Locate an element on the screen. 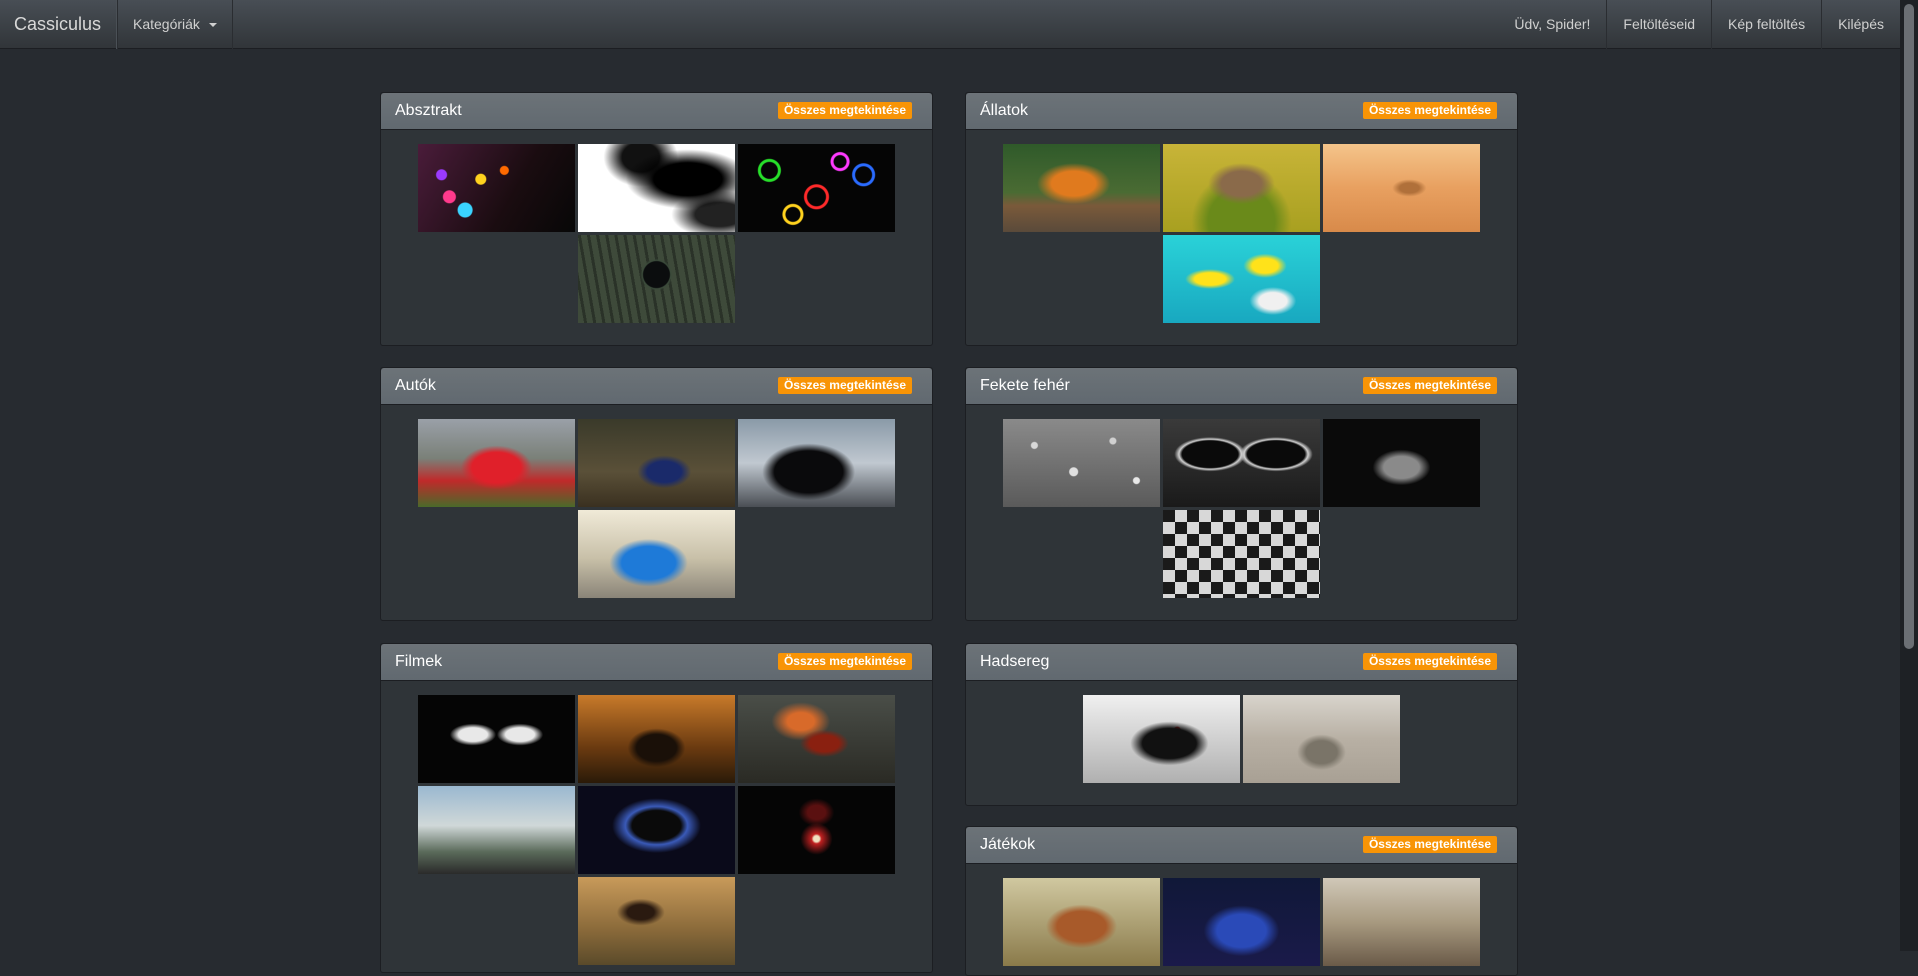  thumbnail-sniper is located at coordinates (1161, 739).